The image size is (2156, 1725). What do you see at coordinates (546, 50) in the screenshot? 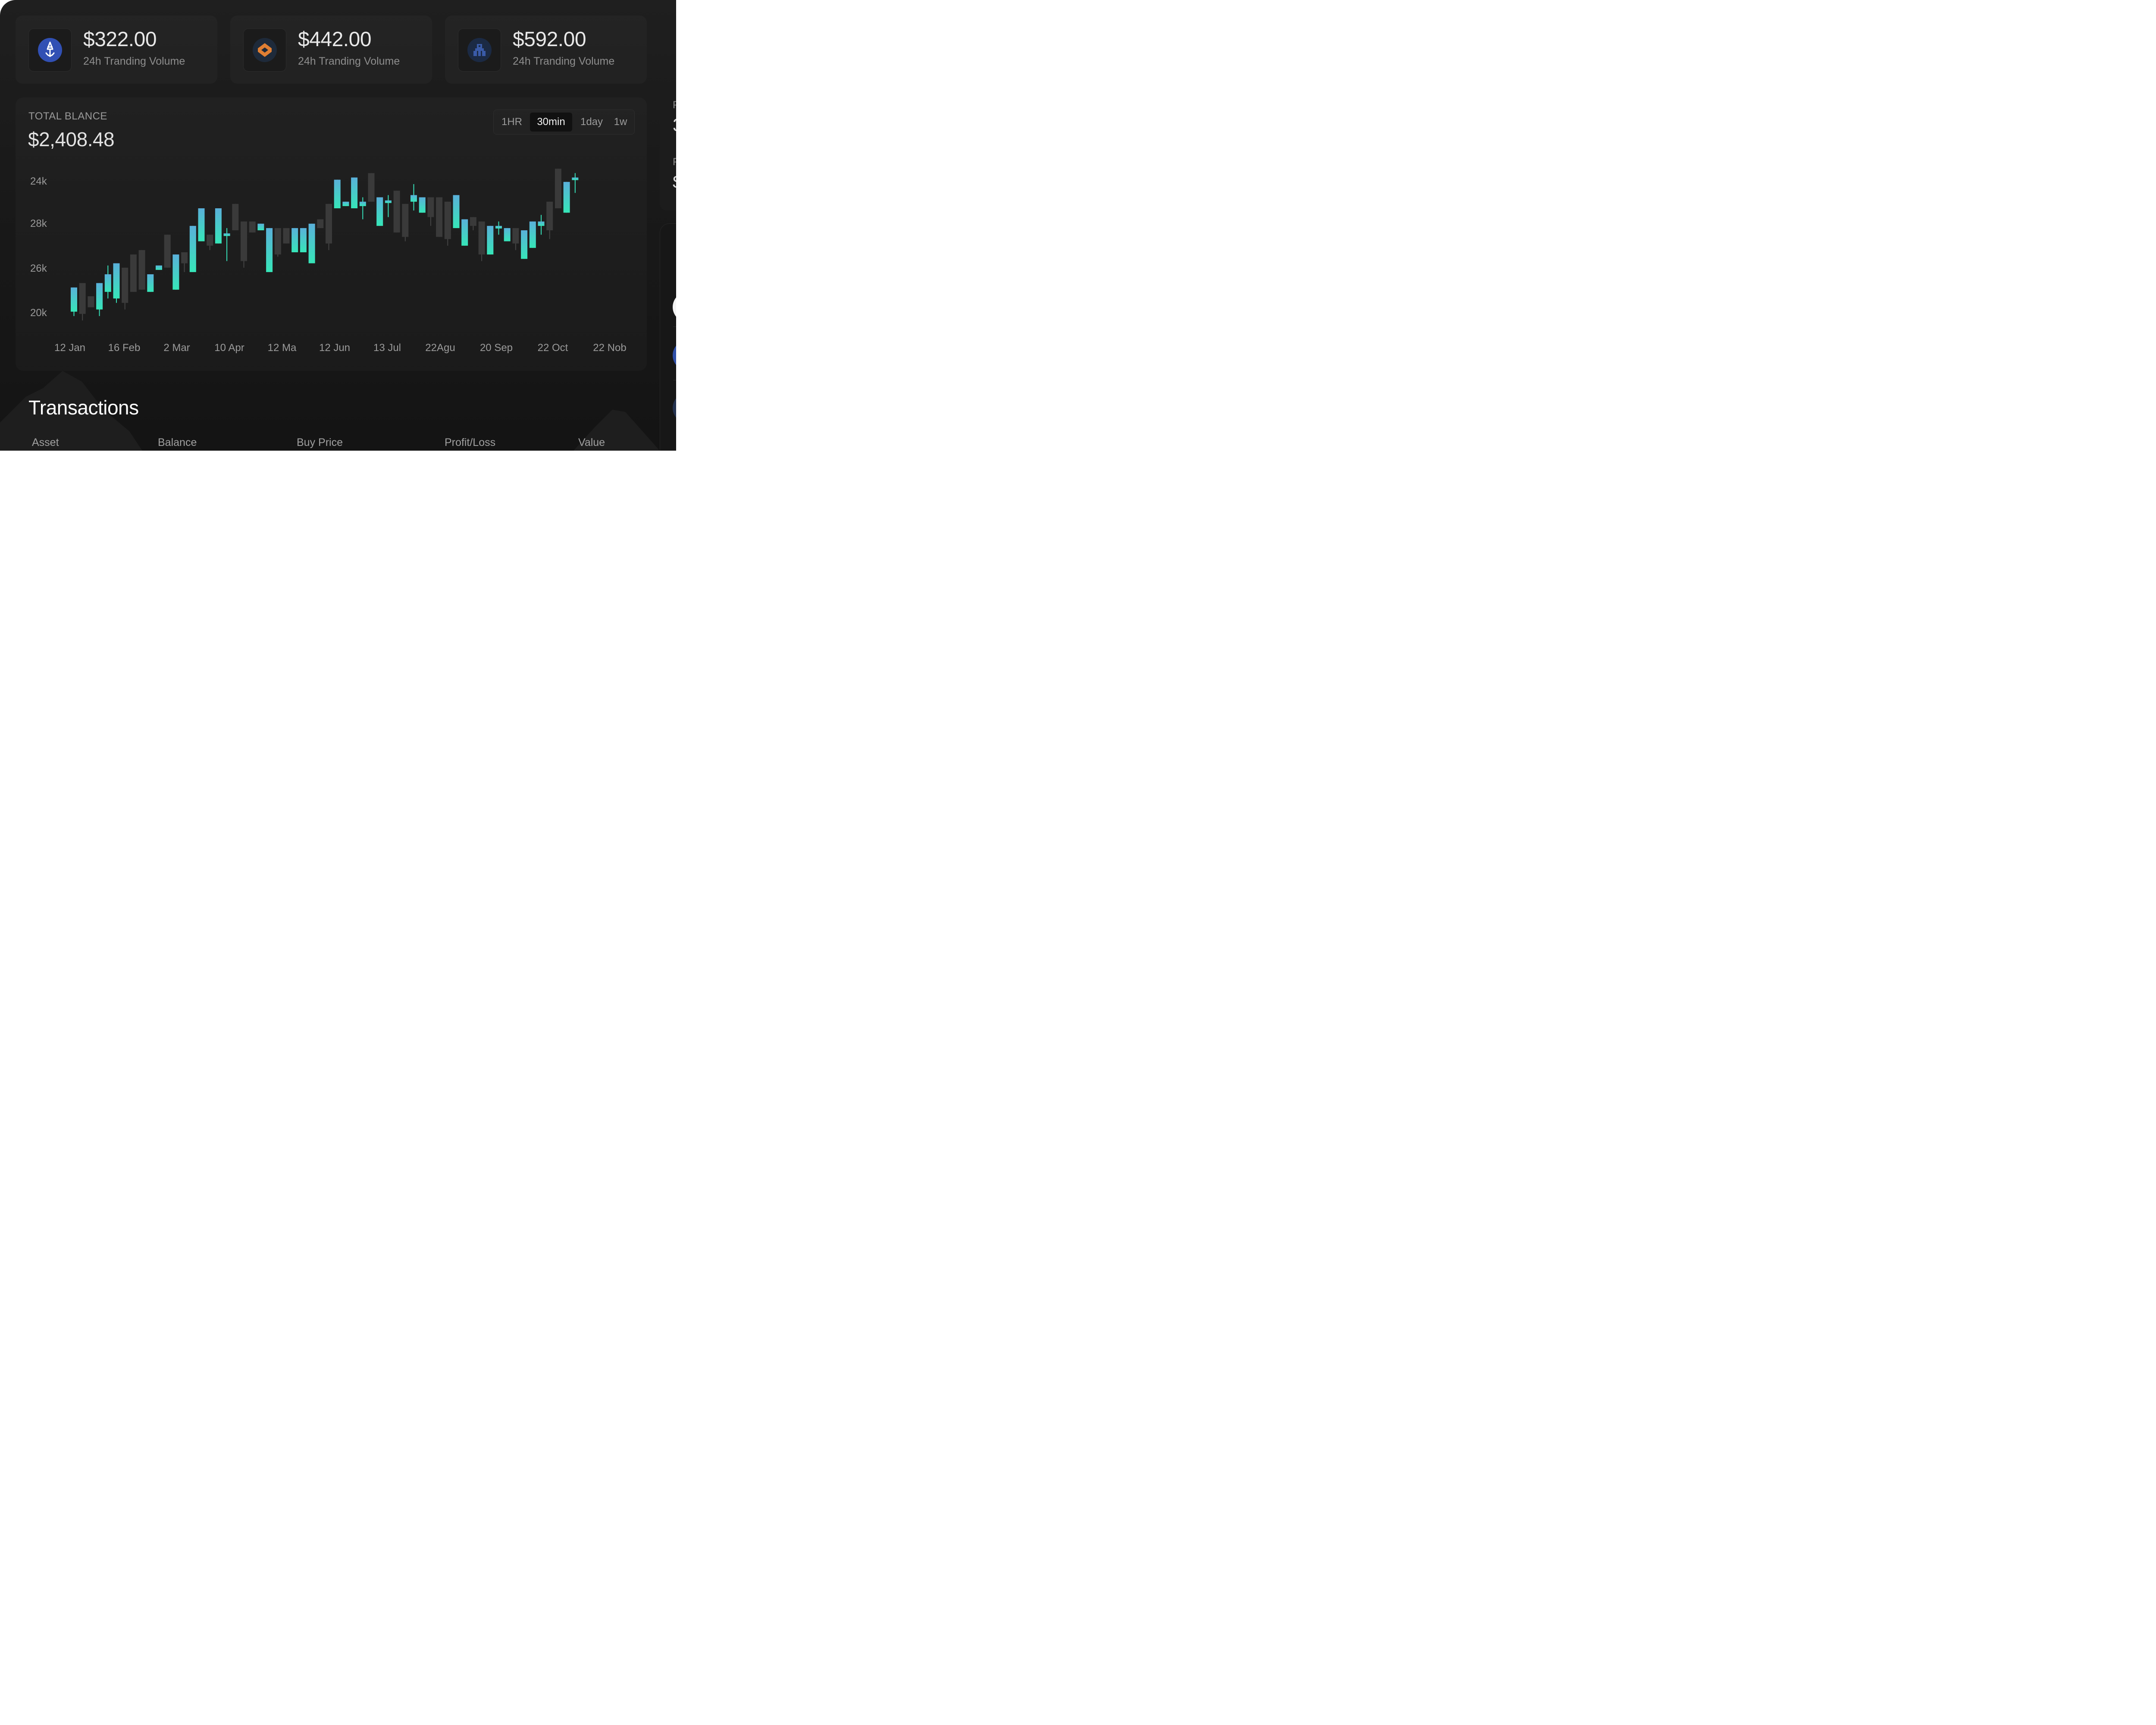
I see `stat-card-3: $592.00 24h Tranding Volume` at bounding box center [546, 50].